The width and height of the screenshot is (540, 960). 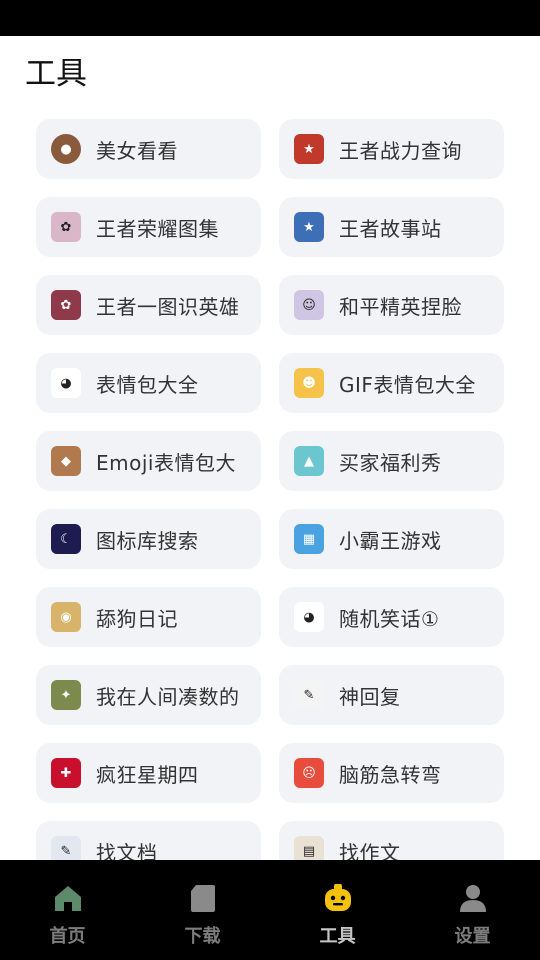 I want to click on nav-item-tools: 工具, so click(x=337, y=910).